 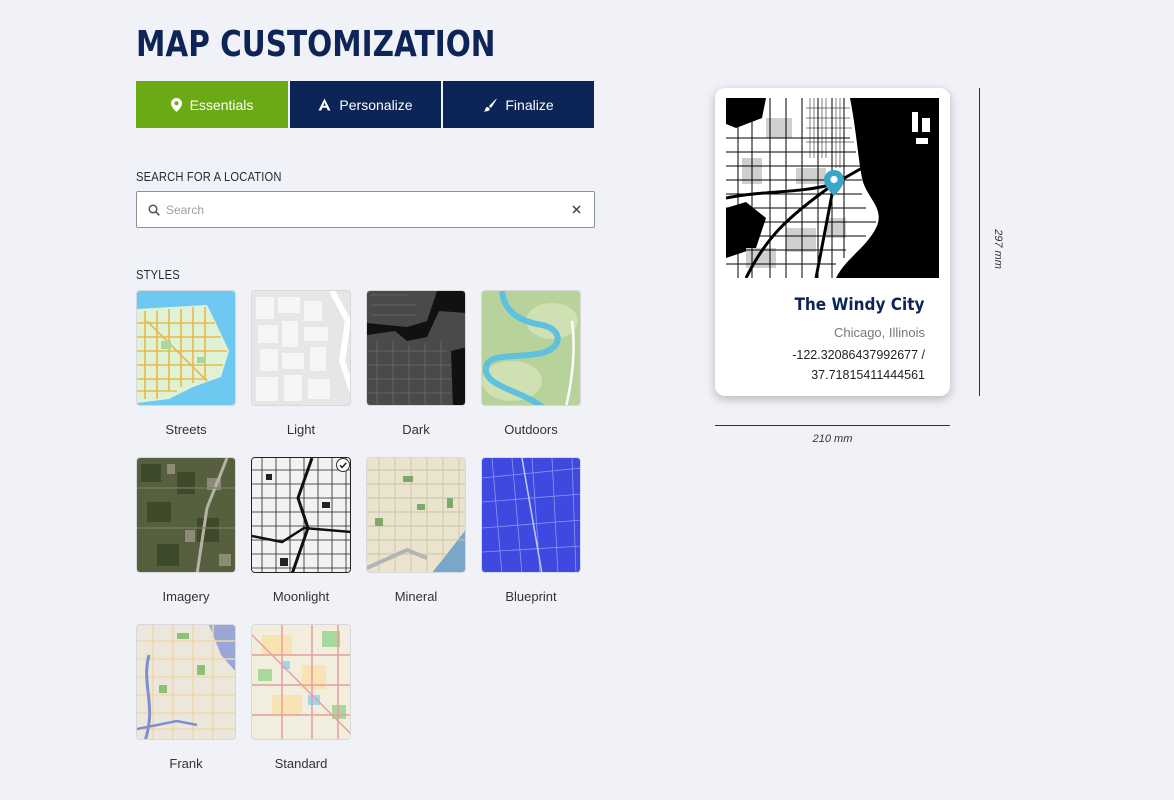 What do you see at coordinates (186, 596) in the screenshot?
I see `style-label: Imagery` at bounding box center [186, 596].